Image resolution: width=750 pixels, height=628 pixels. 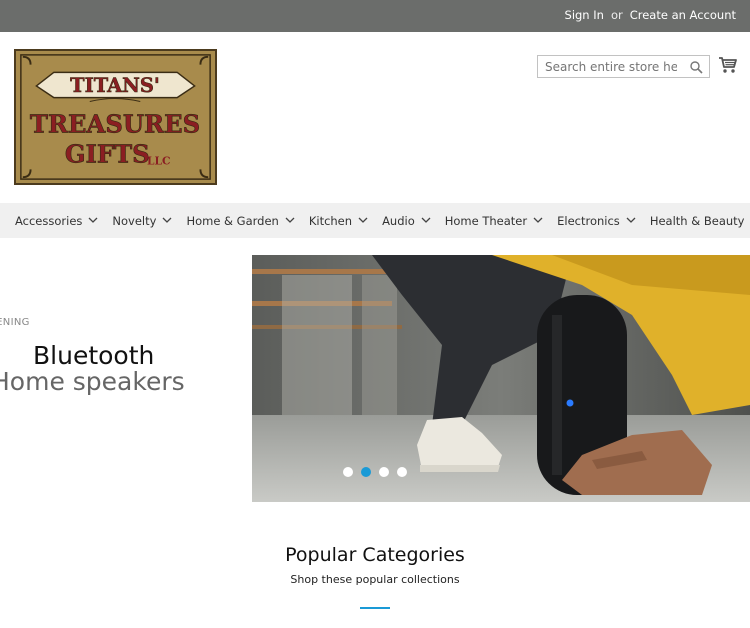 I want to click on nav-item-home-theater: Home Theater, so click(x=494, y=221).